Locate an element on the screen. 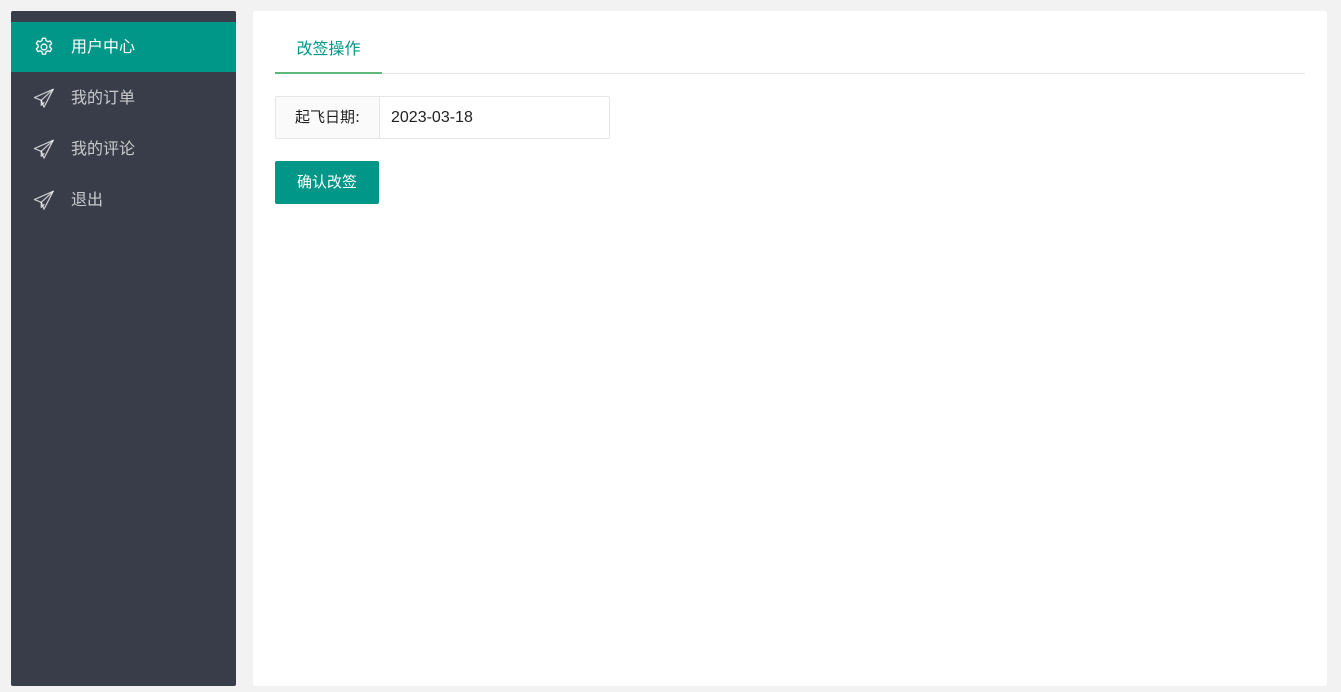 The width and height of the screenshot is (1341, 692). confirm-rebook-button: 确认改签 is located at coordinates (327, 182).